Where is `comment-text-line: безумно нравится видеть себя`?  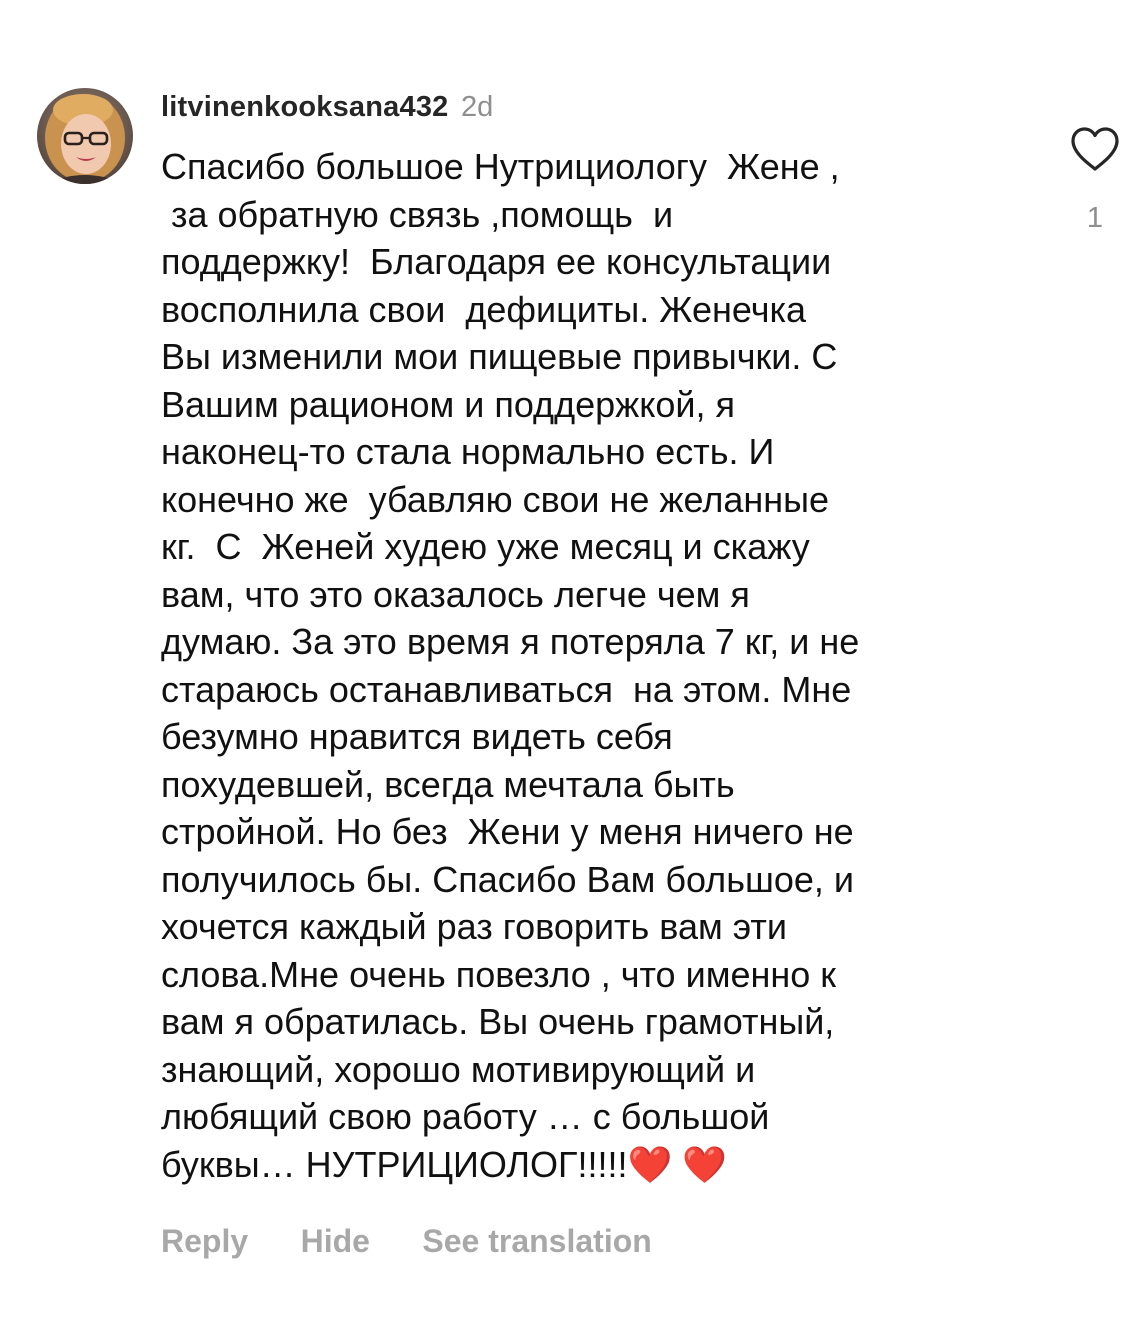 comment-text-line: безумно нравится видеть себя is located at coordinates (417, 736).